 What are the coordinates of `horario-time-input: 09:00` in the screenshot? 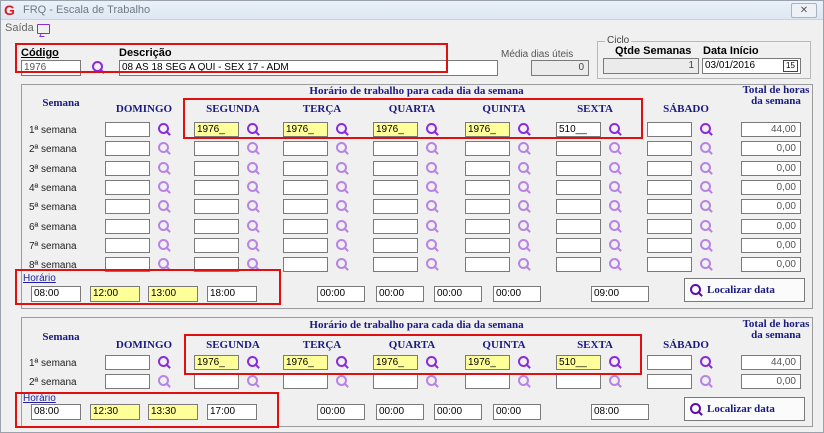 It's located at (620, 294).